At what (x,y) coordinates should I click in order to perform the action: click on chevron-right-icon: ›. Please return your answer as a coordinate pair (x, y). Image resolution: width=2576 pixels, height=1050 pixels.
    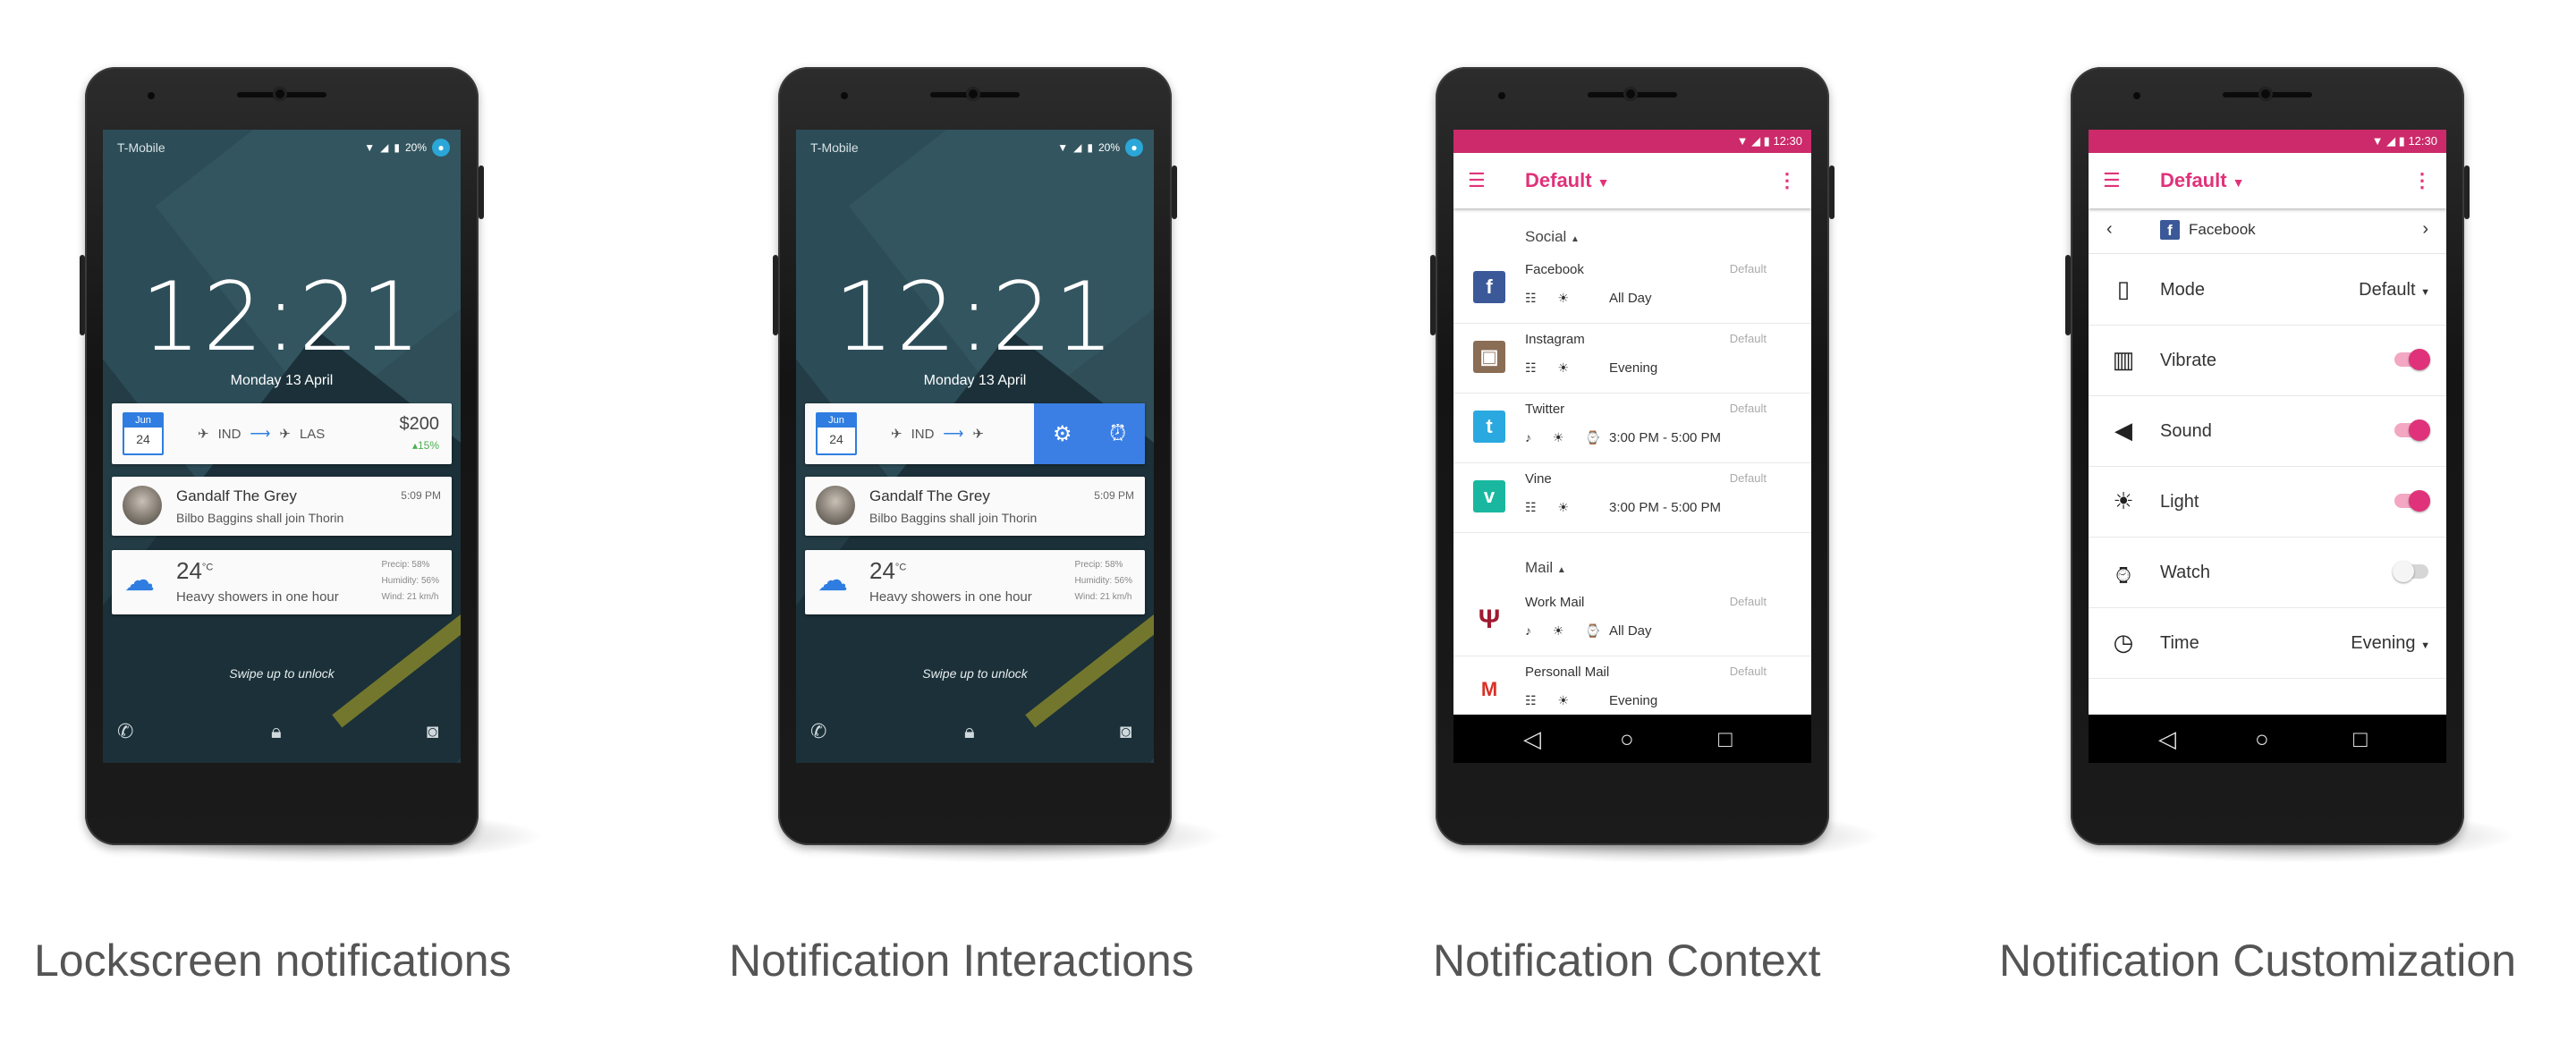
    Looking at the image, I should click on (2425, 229).